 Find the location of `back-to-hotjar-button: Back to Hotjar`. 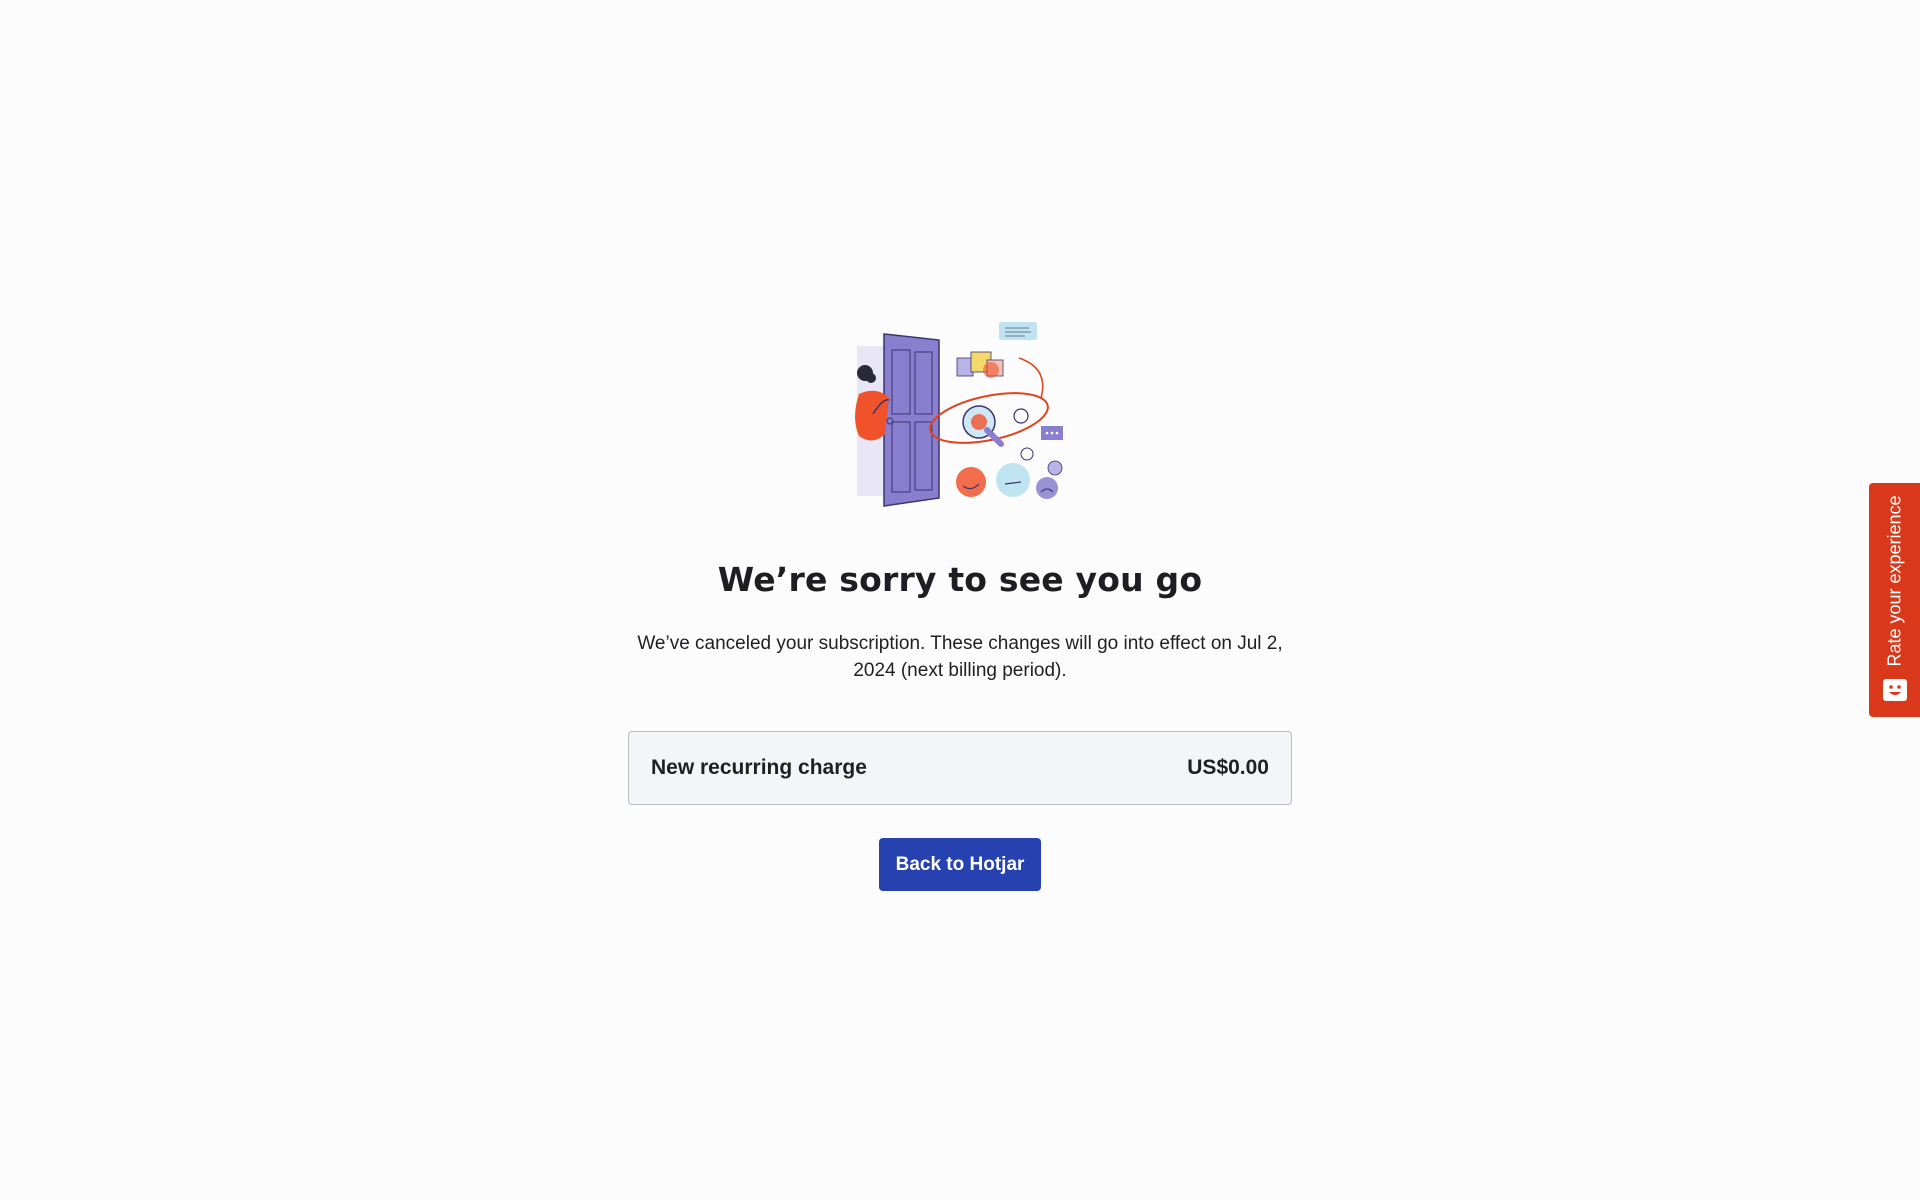

back-to-hotjar-button: Back to Hotjar is located at coordinates (960, 864).